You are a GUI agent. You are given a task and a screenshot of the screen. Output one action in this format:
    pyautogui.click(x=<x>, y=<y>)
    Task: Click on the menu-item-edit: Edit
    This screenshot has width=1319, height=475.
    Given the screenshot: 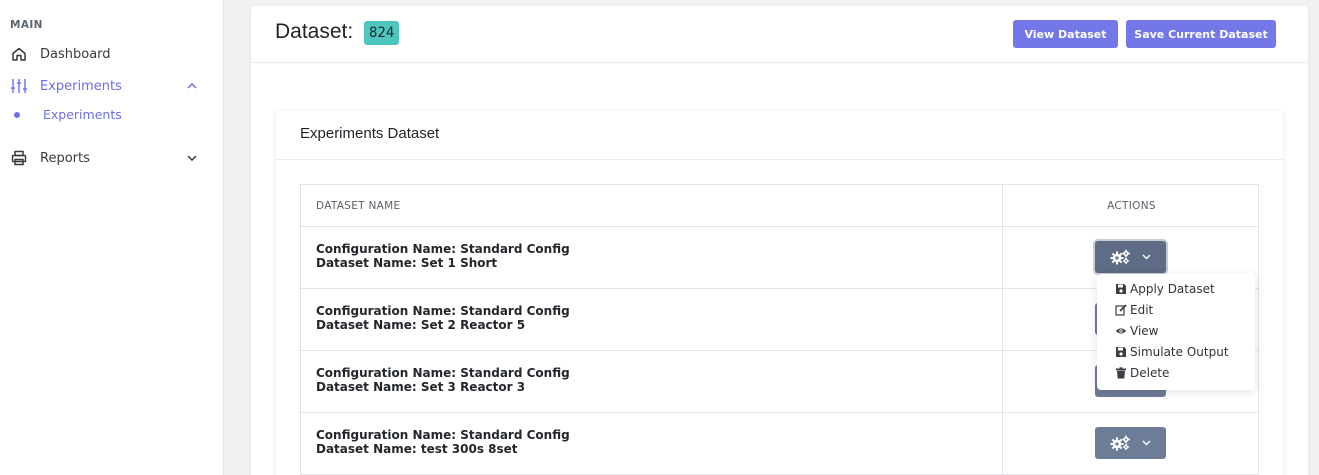 What is the action you would take?
    pyautogui.click(x=1134, y=310)
    